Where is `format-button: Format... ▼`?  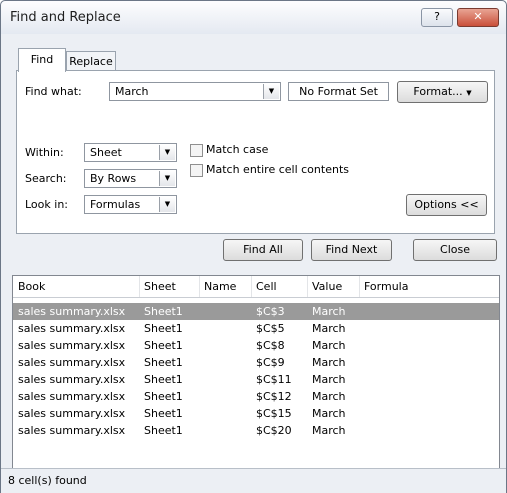
format-button: Format... ▼ is located at coordinates (442, 92).